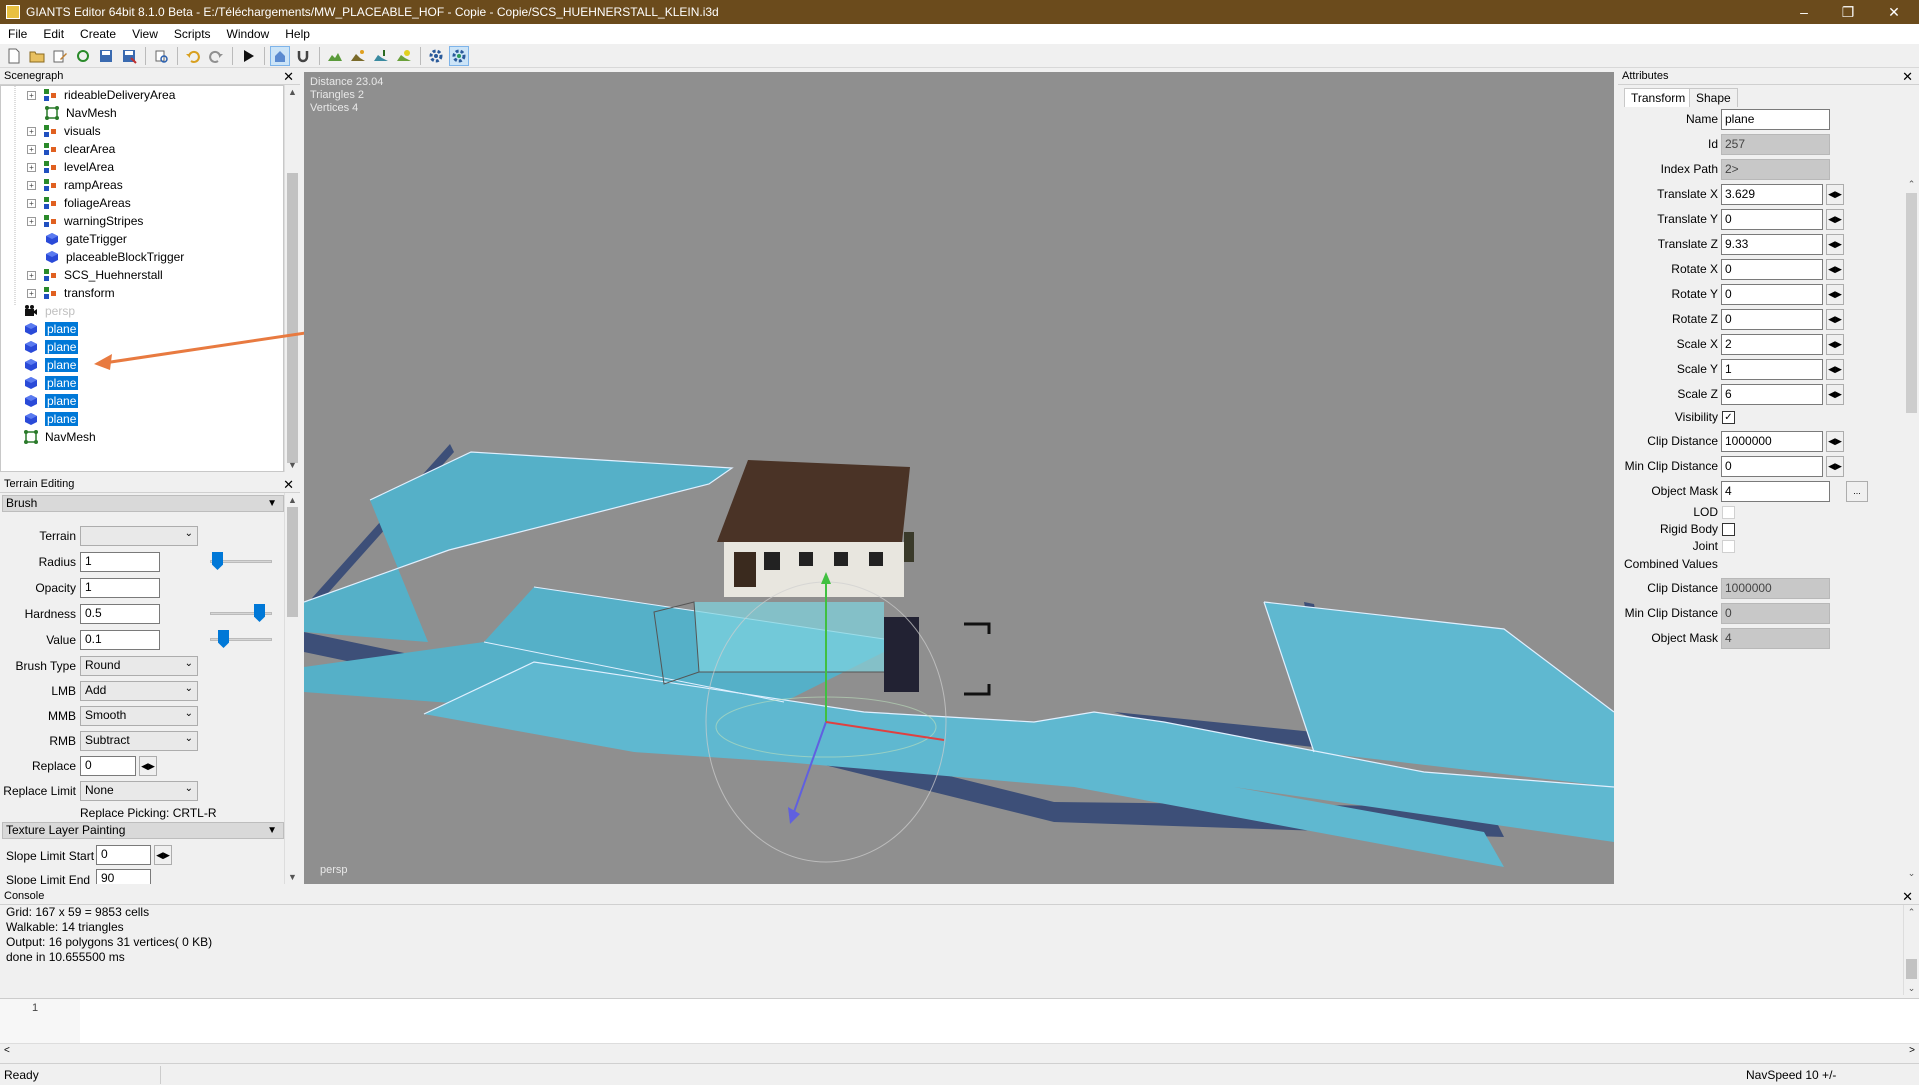 This screenshot has width=1919, height=1085. Describe the element at coordinates (1835, 219) in the screenshot. I see `attr-ty-spinner: ◀▶` at that location.